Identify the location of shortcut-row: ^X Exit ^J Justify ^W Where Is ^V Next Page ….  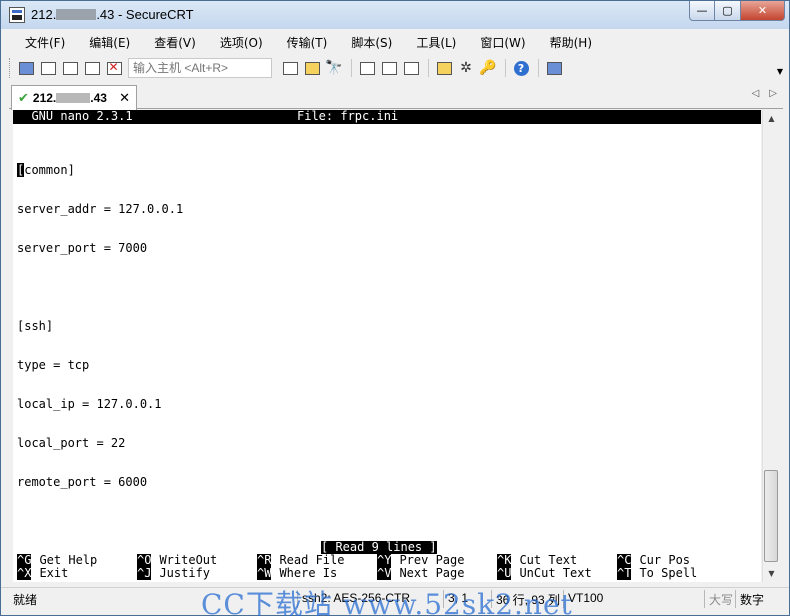
(389, 573).